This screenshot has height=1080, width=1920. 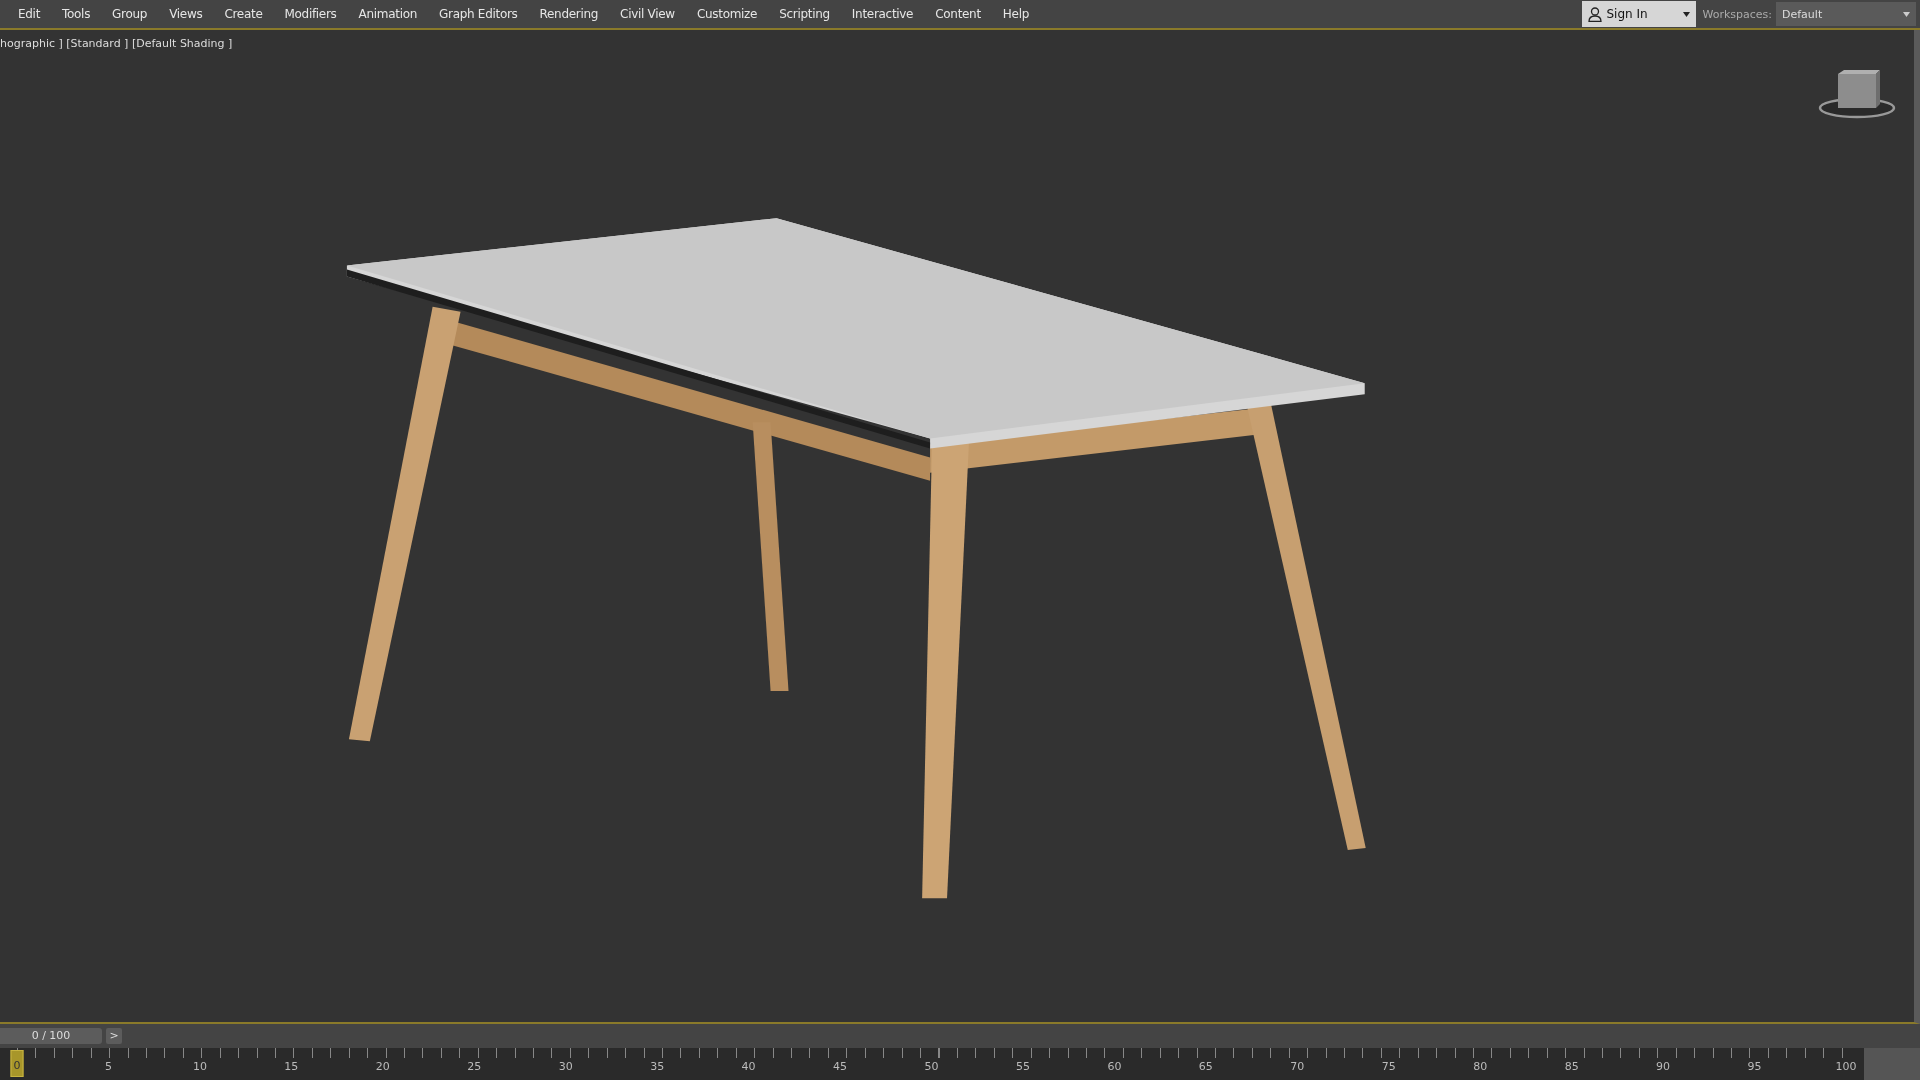 I want to click on menu-item: Edit, so click(x=29, y=14).